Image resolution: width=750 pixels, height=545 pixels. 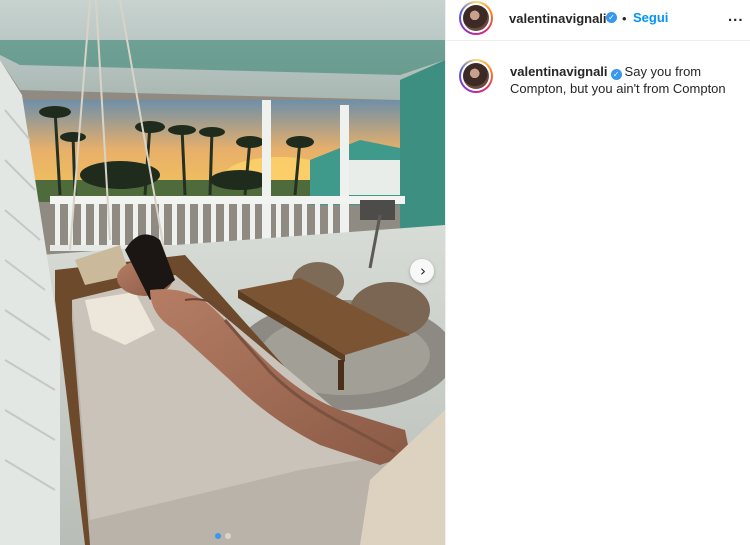 What do you see at coordinates (558, 18) in the screenshot?
I see `header-username: valentinavignali` at bounding box center [558, 18].